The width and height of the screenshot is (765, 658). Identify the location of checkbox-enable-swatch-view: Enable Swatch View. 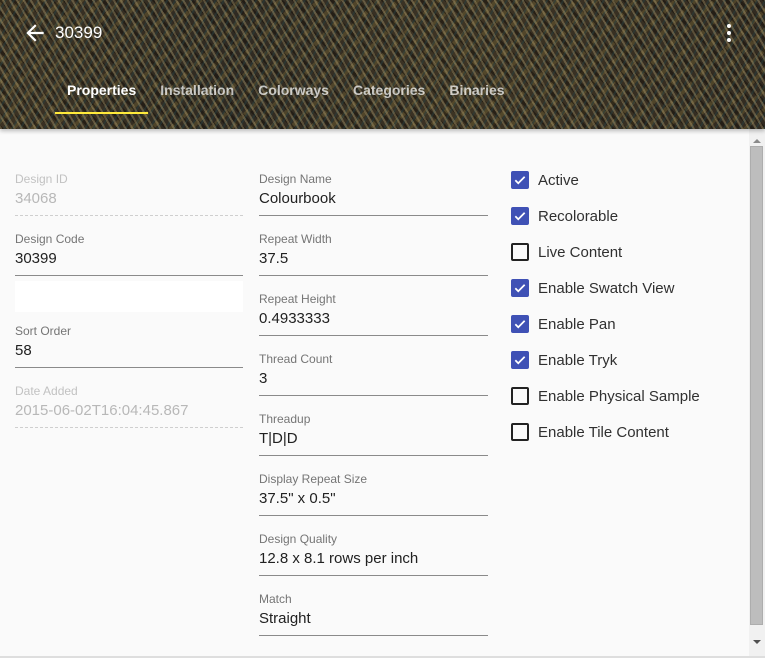
(592, 288).